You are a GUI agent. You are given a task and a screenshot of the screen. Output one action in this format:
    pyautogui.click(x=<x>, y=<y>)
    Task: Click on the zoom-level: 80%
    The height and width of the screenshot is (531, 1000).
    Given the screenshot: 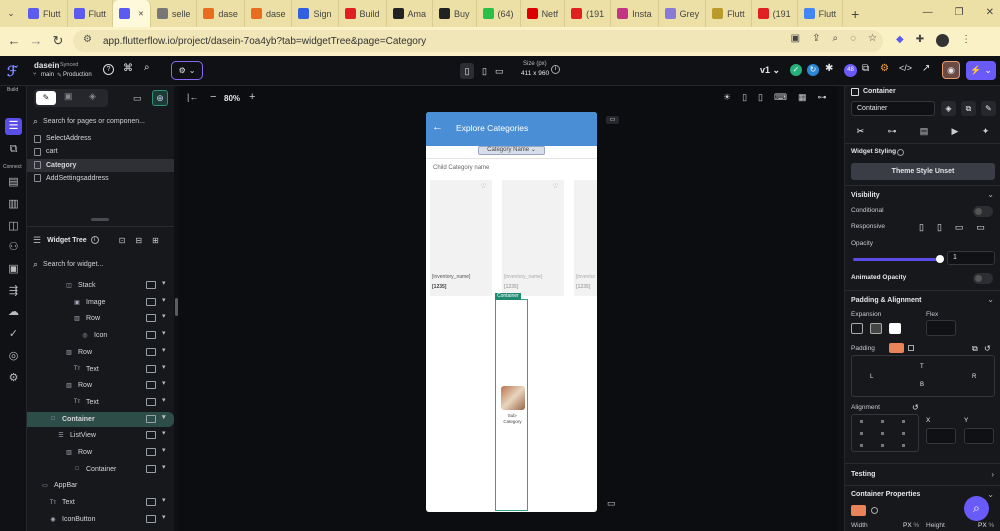 What is the action you would take?
    pyautogui.click(x=232, y=98)
    